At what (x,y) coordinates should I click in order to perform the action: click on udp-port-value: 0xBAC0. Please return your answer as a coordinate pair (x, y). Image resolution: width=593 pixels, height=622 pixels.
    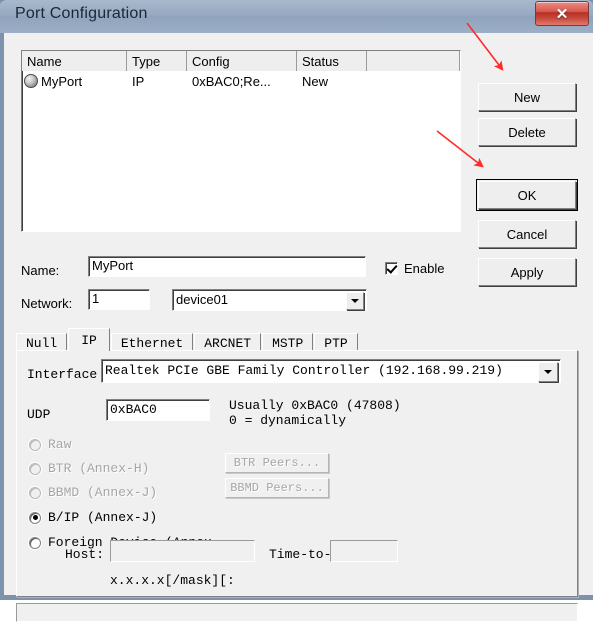
    Looking at the image, I should click on (133, 409).